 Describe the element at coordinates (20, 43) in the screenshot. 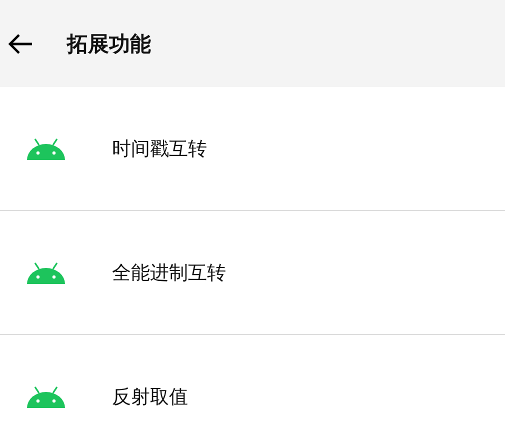

I see `back-button` at that location.